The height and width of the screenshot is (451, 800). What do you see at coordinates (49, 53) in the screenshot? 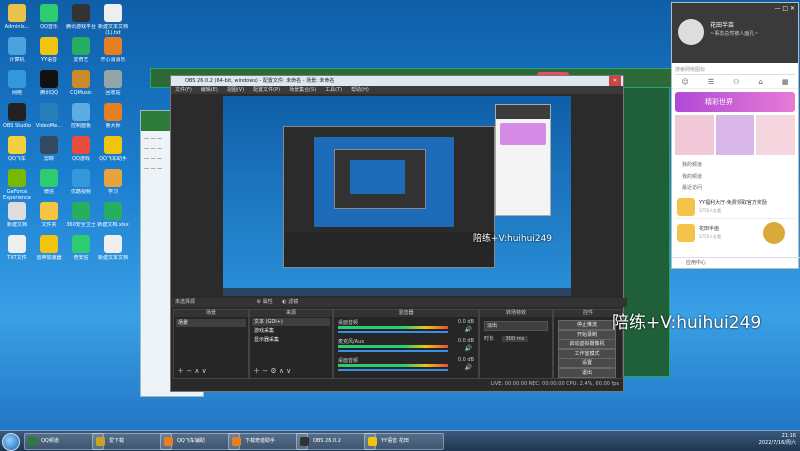
I see `desktop-icon: YY语音` at bounding box center [49, 53].